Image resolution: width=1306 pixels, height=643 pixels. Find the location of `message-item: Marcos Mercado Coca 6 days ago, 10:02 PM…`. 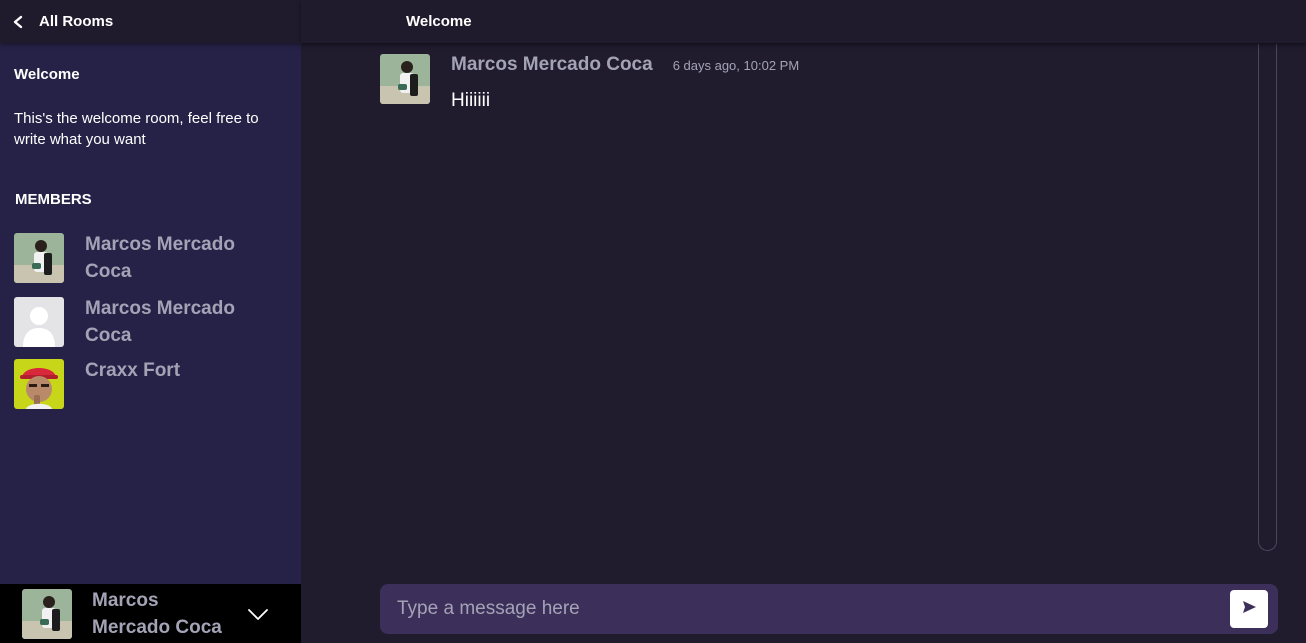

message-item: Marcos Mercado Coca 6 days ago, 10:02 PM… is located at coordinates (589, 83).